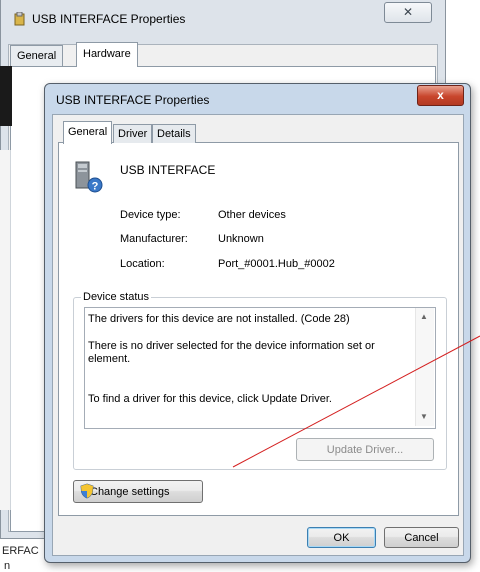 This screenshot has height=572, width=480. What do you see at coordinates (421, 537) in the screenshot?
I see `cancel-button: Cancel` at bounding box center [421, 537].